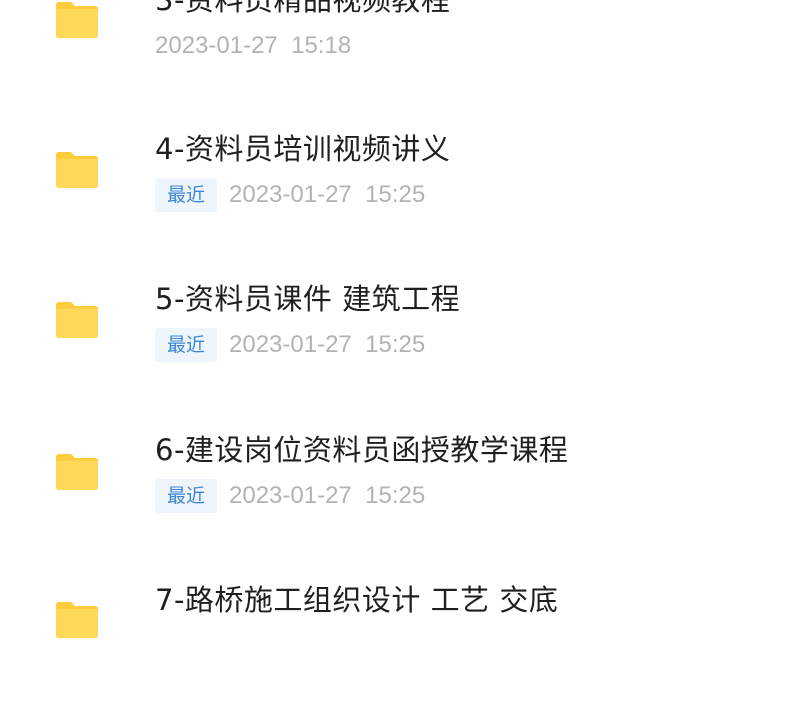 Image resolution: width=800 pixels, height=710 pixels. Describe the element at coordinates (308, 299) in the screenshot. I see `file-name: 5-资料员课件 建筑工程` at that location.